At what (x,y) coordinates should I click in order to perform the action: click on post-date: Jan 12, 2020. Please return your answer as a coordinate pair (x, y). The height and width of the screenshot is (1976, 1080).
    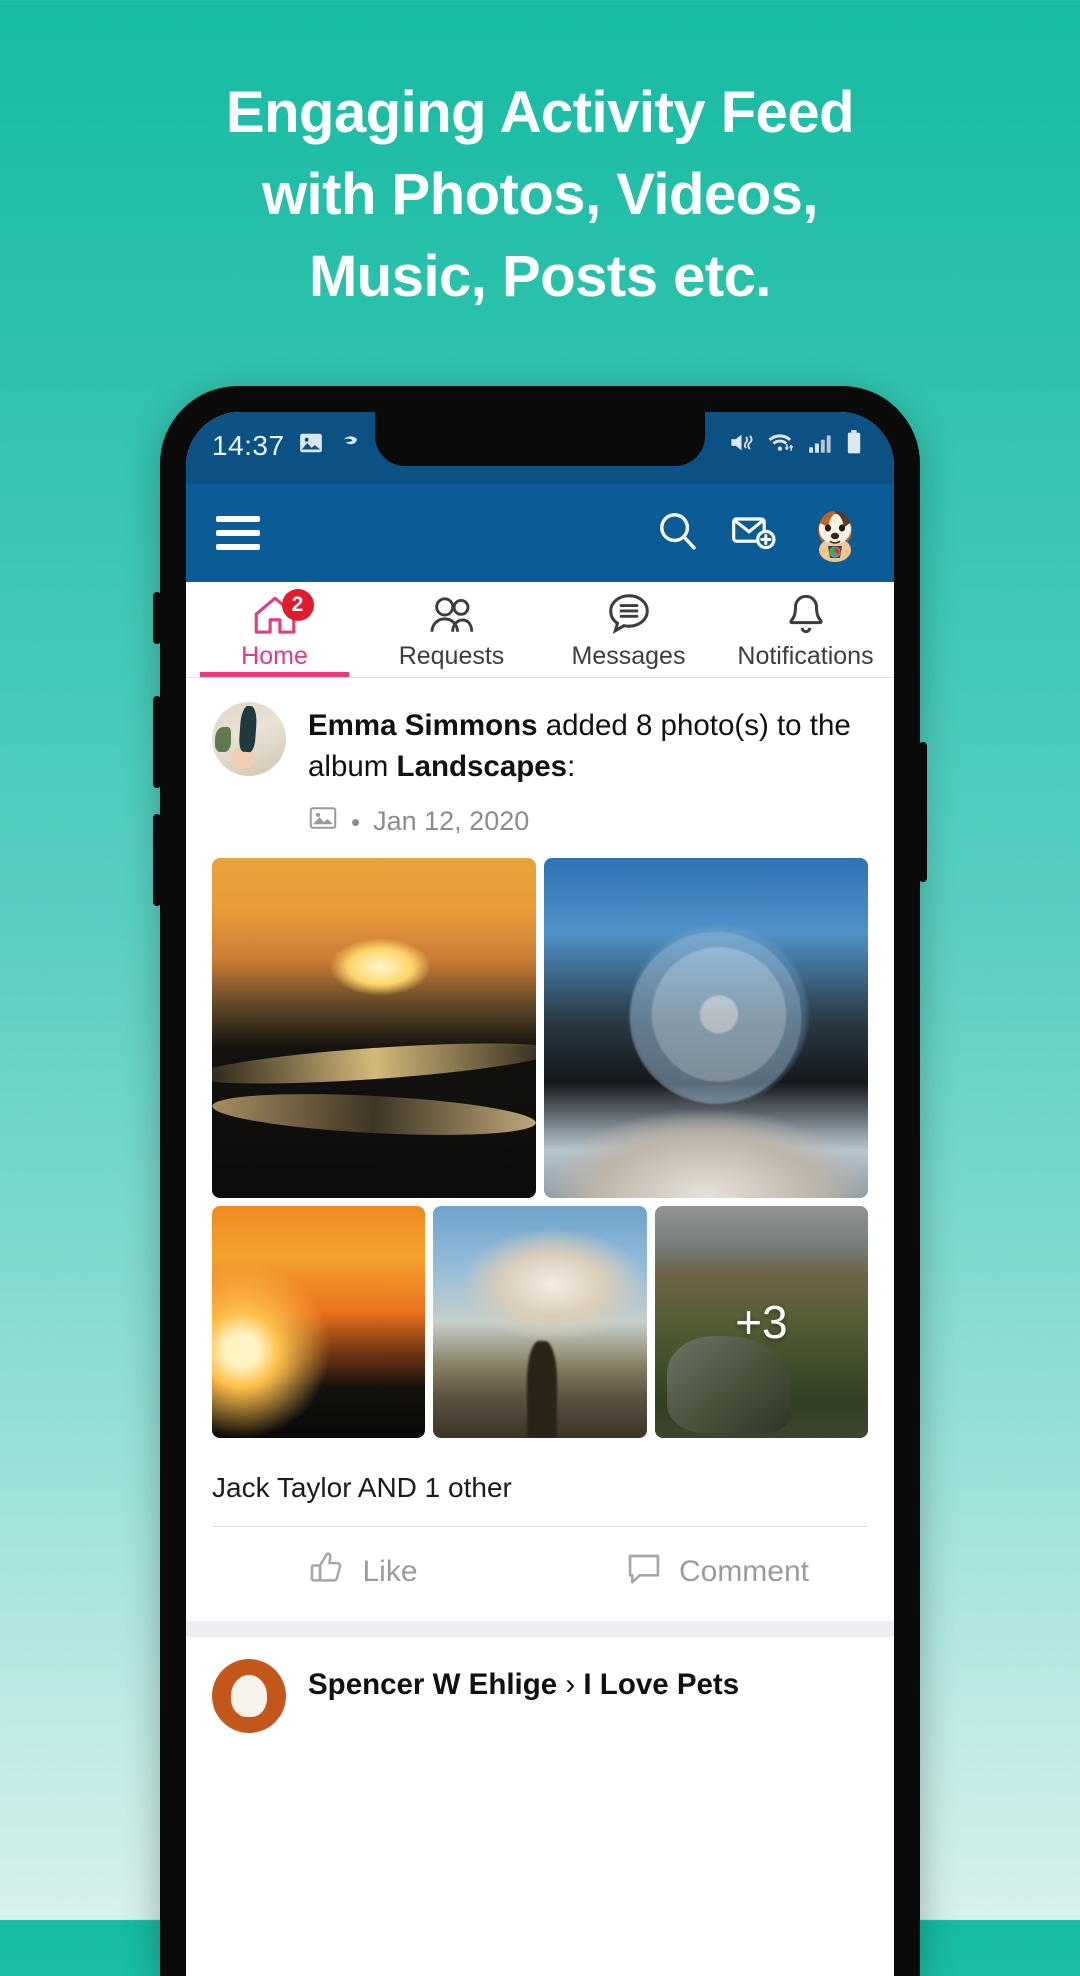
    Looking at the image, I should click on (451, 821).